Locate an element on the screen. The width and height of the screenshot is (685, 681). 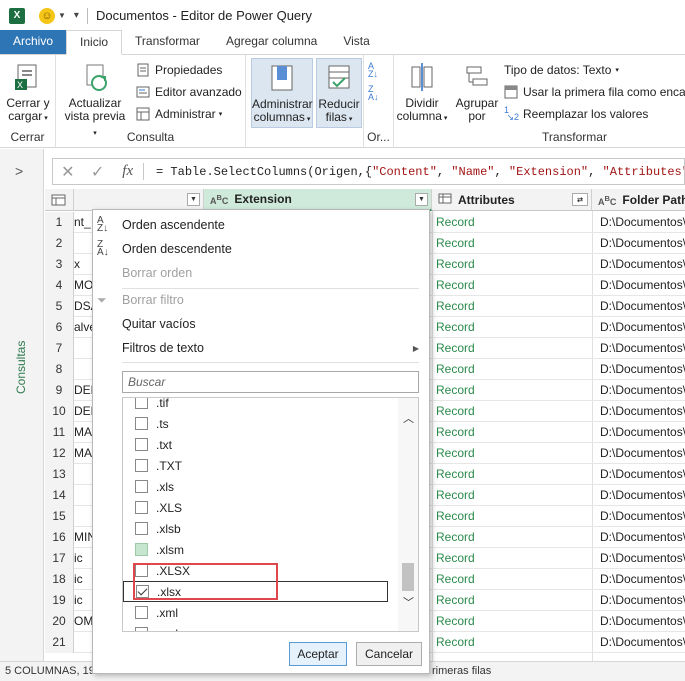
scrollbar-thumb is located at coordinates (408, 577).